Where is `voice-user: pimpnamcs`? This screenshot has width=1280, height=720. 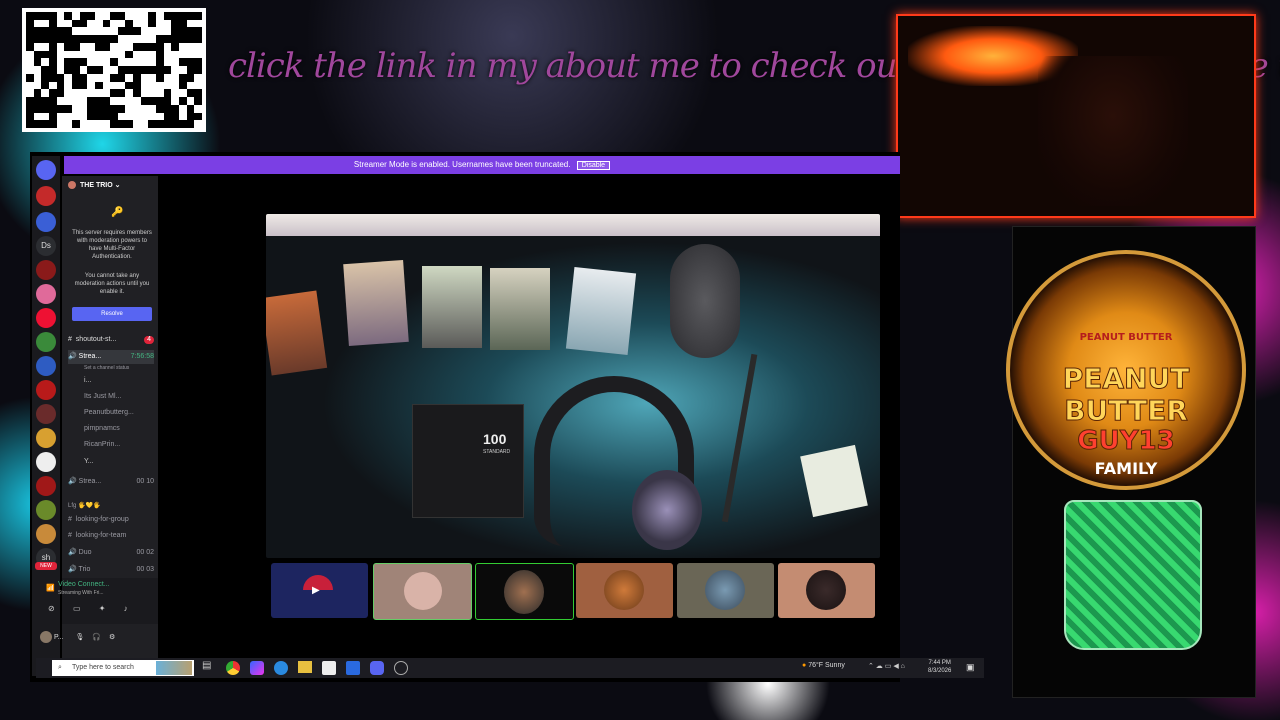 voice-user: pimpnamcs is located at coordinates (119, 429).